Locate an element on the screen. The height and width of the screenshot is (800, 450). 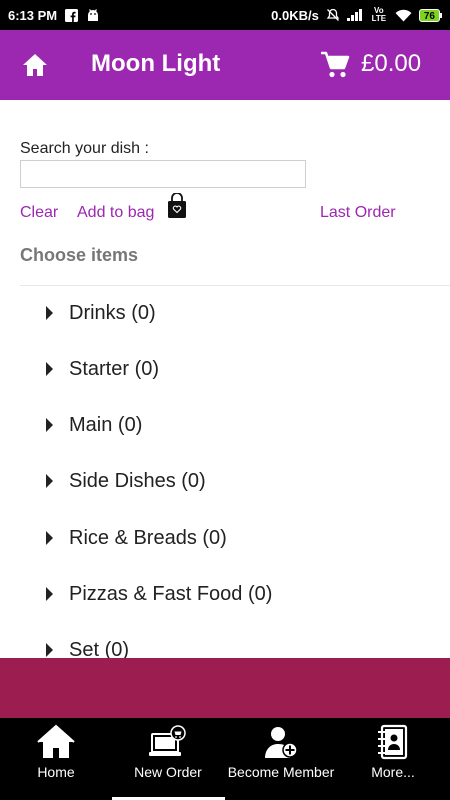
choose-items-heading: Choose items is located at coordinates (79, 255).